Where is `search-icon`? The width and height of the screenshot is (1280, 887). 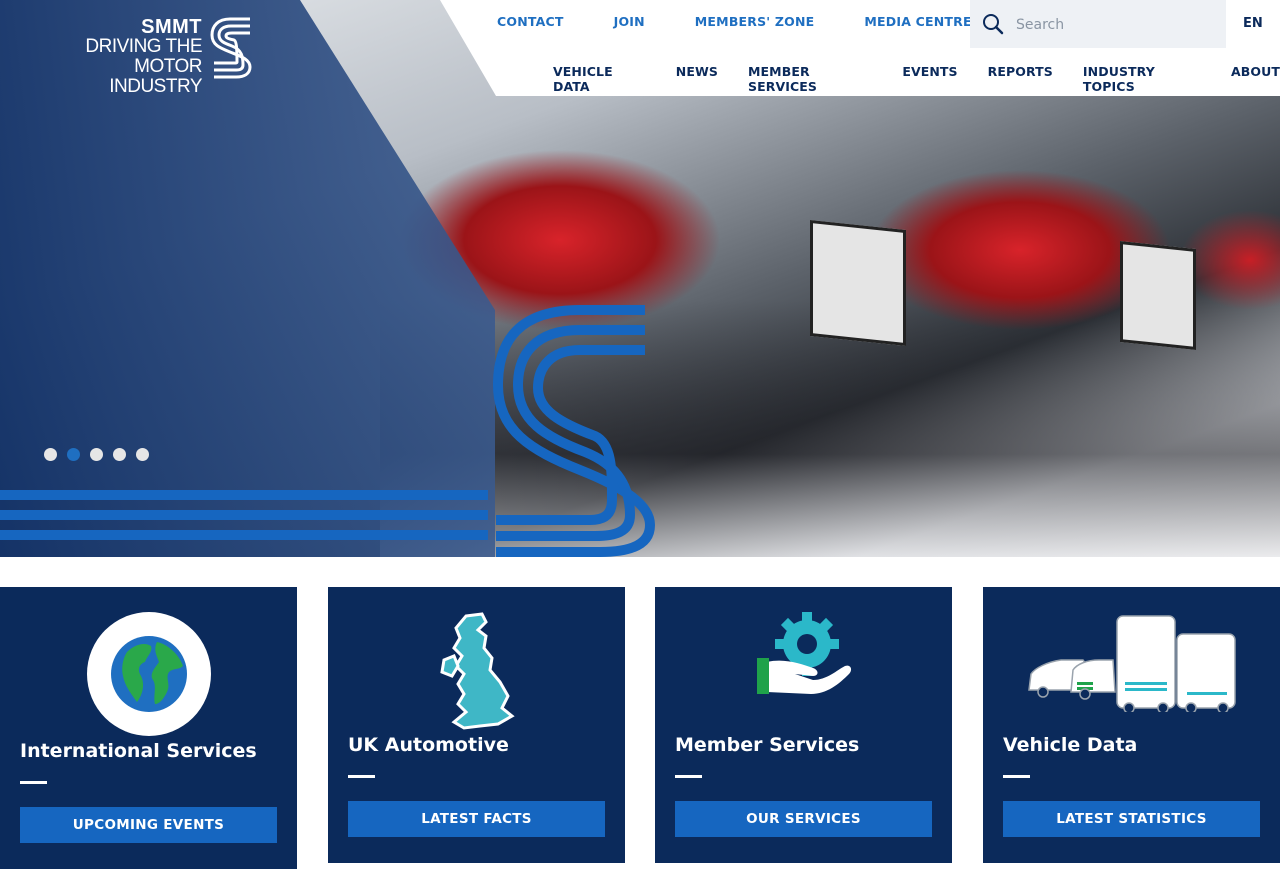
search-icon is located at coordinates (993, 24).